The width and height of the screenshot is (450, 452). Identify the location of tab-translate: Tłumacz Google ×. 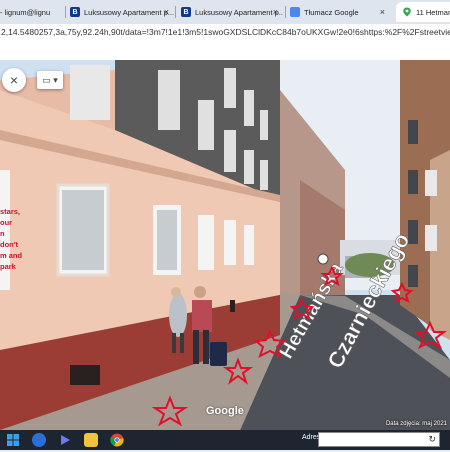
(340, 12).